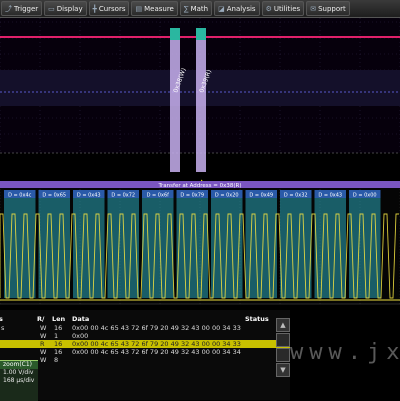 Image resolution: width=400 pixels, height=401 pixels. I want to click on menu-measure-button: ▤ Measure, so click(154, 8).